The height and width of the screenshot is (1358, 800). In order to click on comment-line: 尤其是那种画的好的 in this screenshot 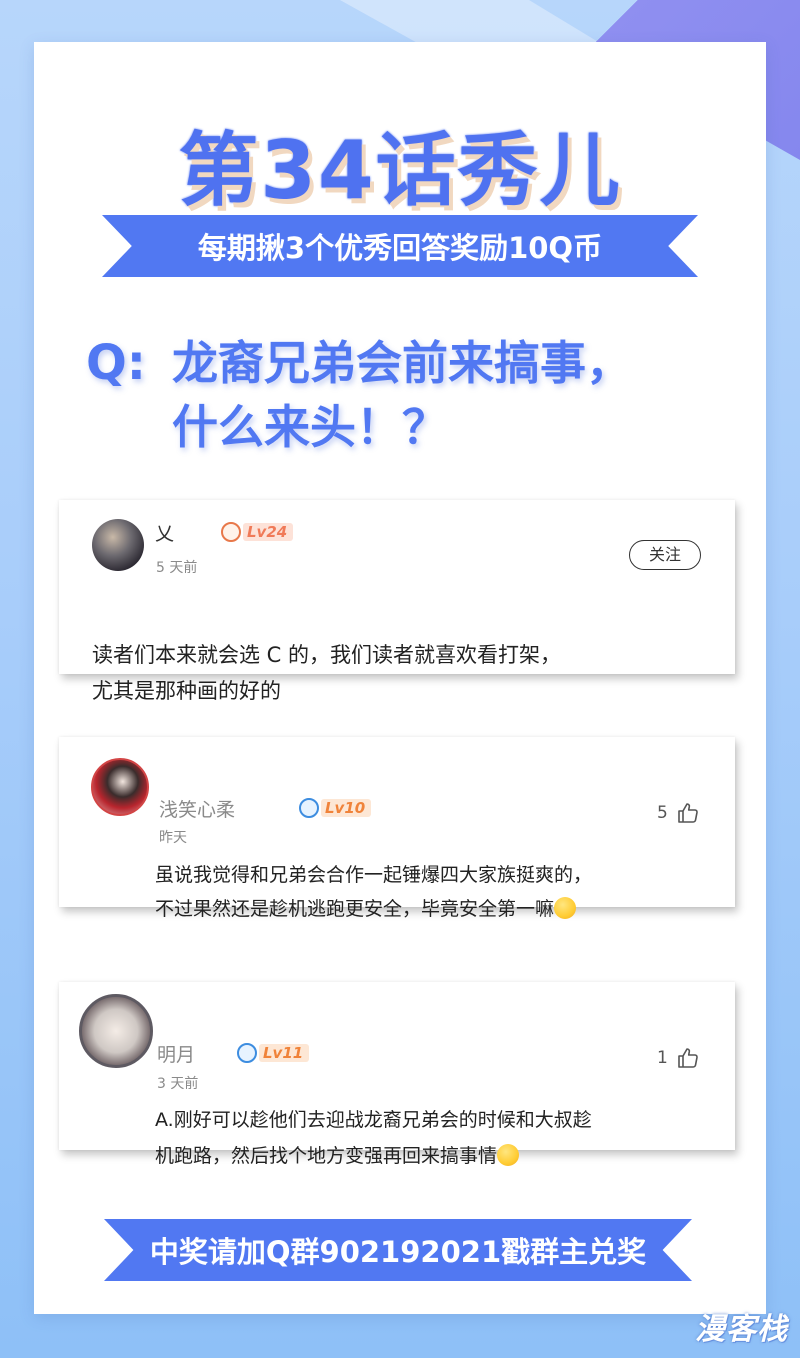, I will do `click(186, 691)`.